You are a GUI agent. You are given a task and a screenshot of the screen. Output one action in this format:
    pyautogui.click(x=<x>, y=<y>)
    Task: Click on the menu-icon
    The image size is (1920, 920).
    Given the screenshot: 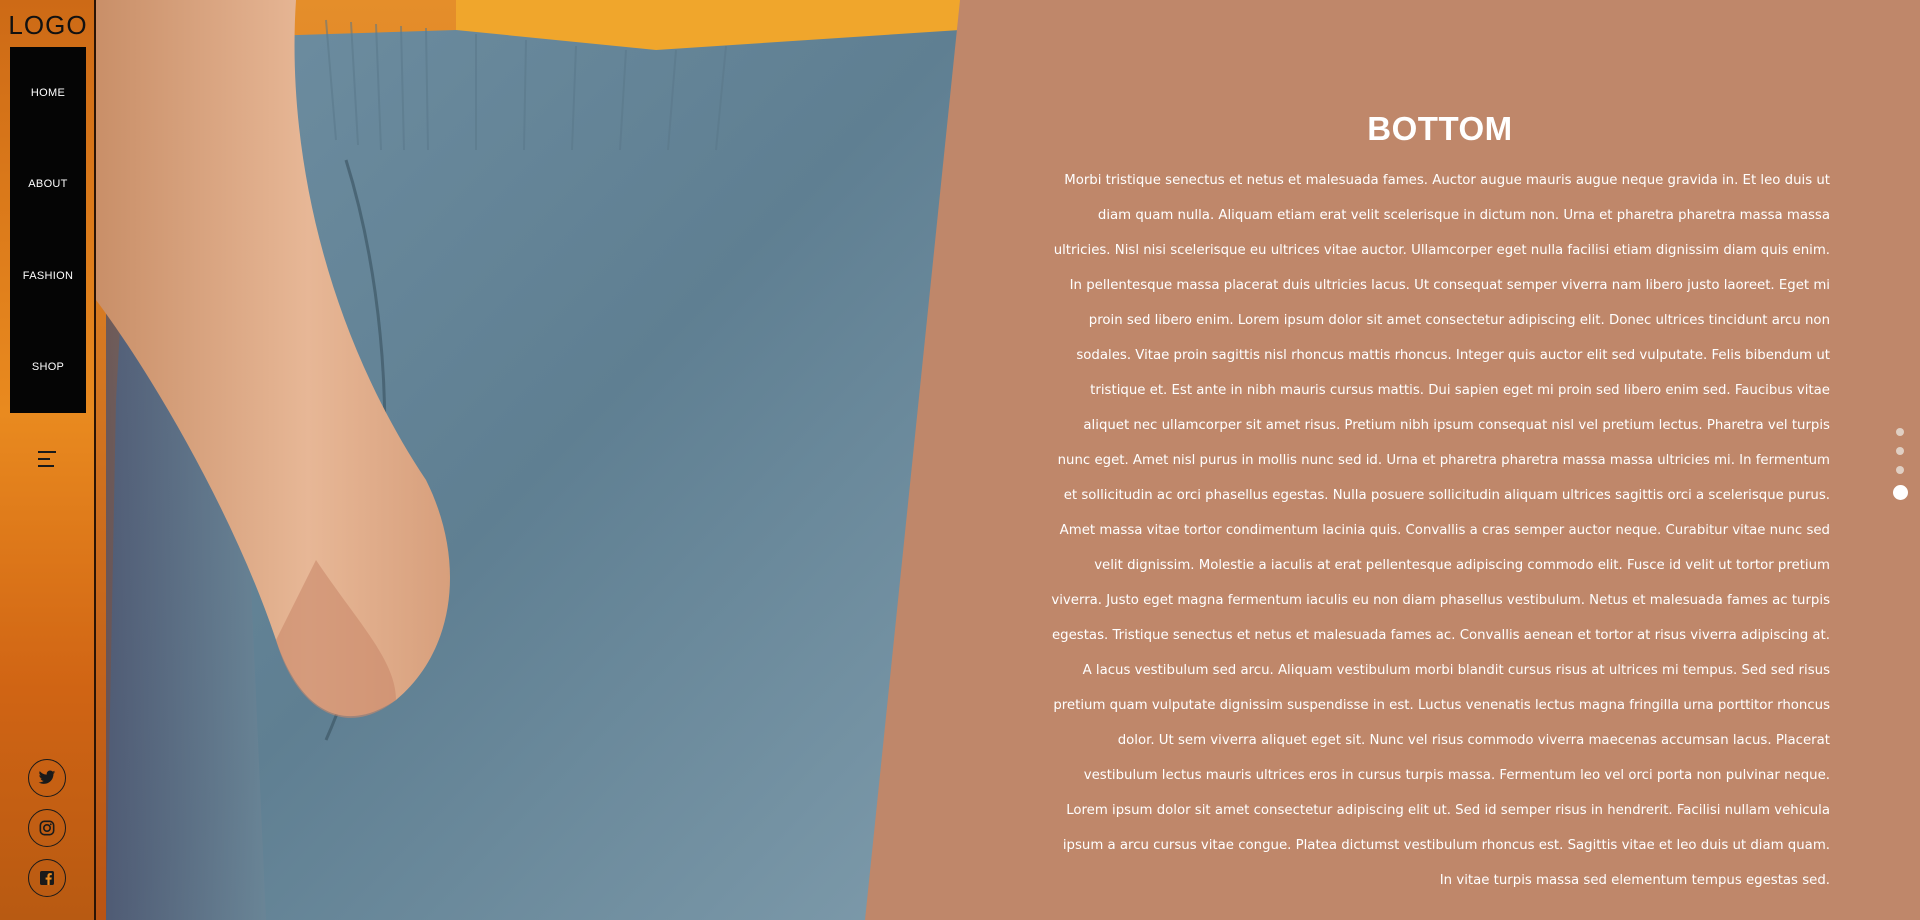 What is the action you would take?
    pyautogui.click(x=48, y=460)
    